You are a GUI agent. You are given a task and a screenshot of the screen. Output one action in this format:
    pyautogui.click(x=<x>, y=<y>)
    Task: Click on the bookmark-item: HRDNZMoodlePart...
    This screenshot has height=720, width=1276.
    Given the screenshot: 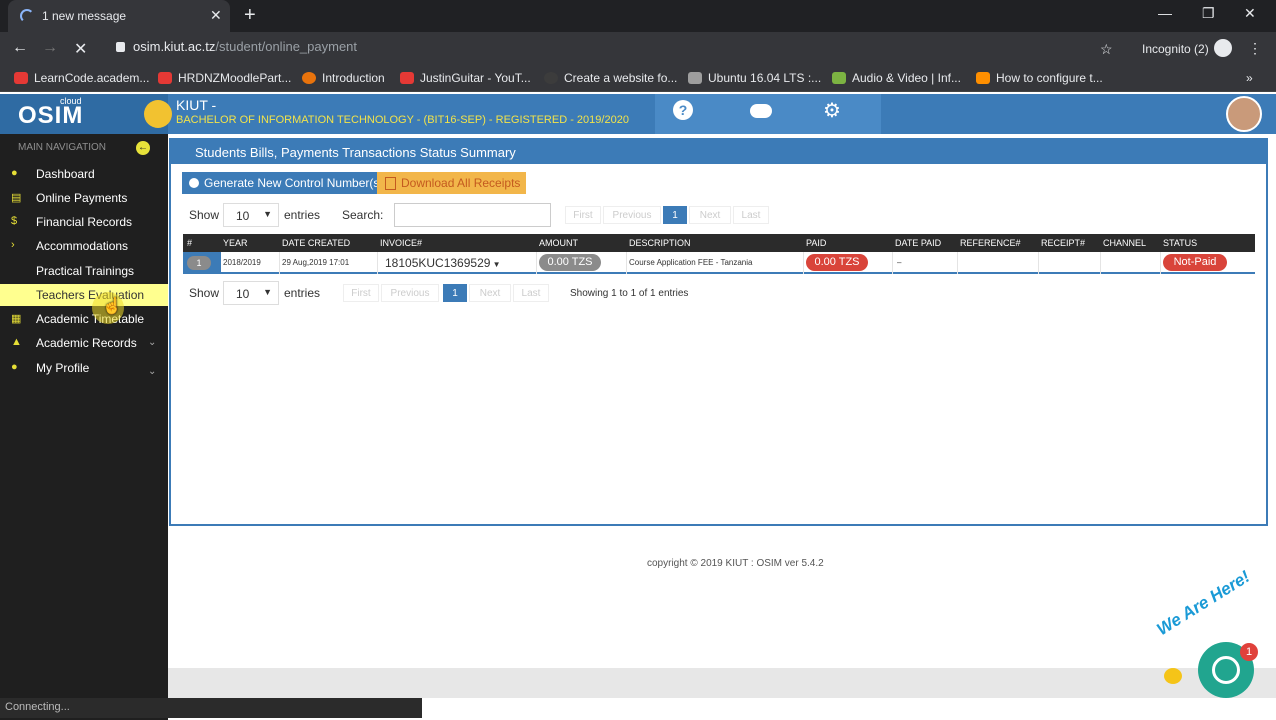 What is the action you would take?
    pyautogui.click(x=224, y=78)
    